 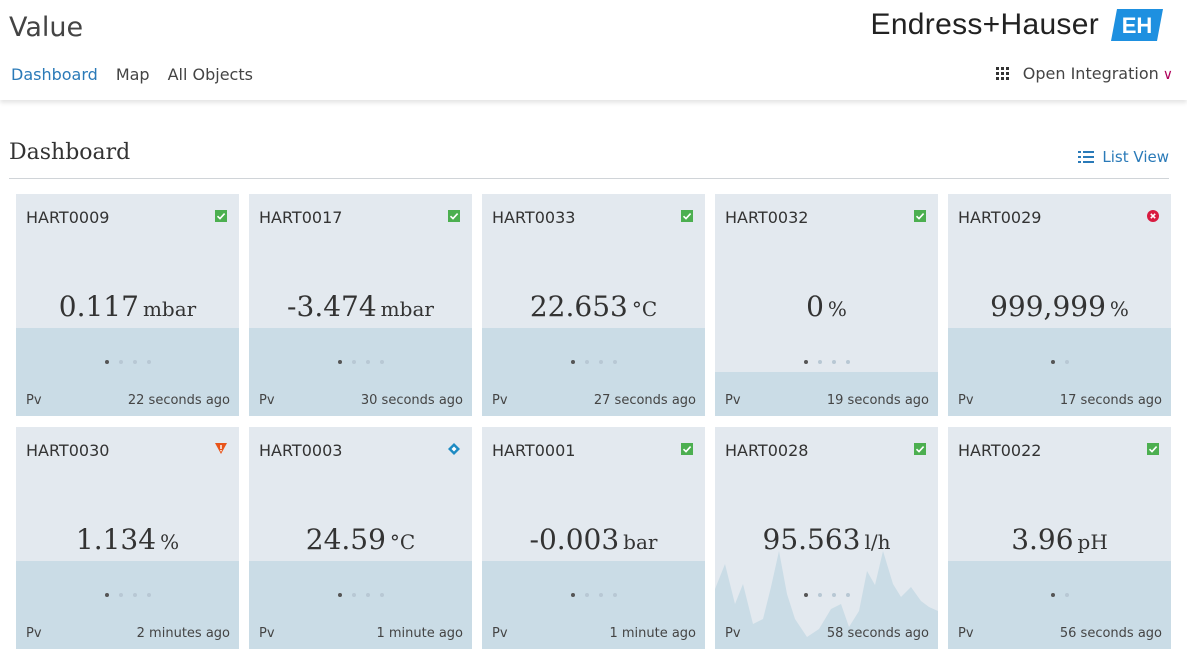 I want to click on device-value: -0.003 bar, so click(x=593, y=539).